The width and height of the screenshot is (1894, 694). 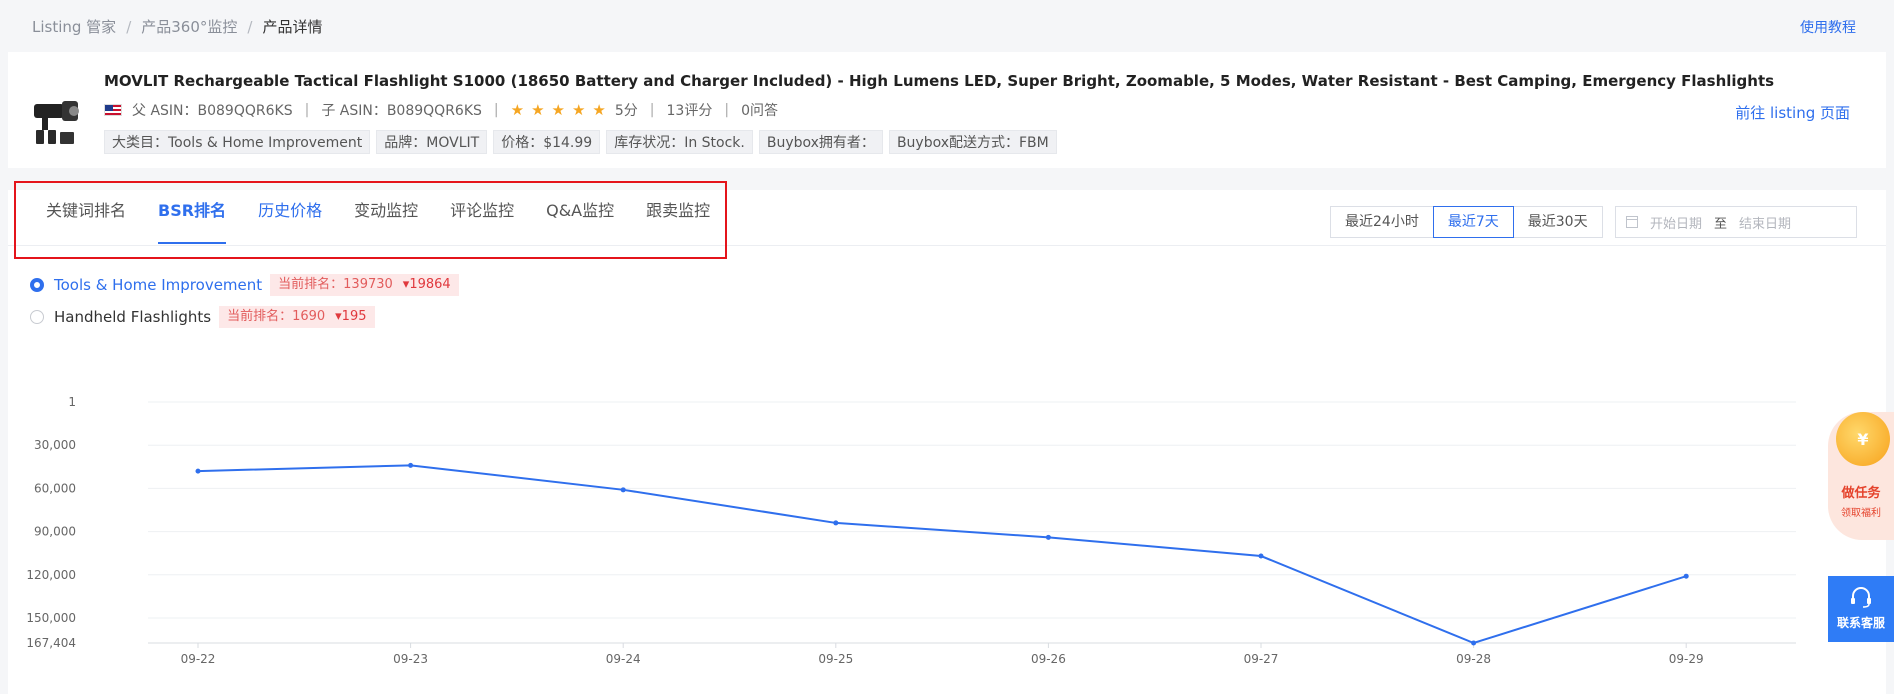 I want to click on range-7d-button: 最近7天, so click(x=1473, y=222).